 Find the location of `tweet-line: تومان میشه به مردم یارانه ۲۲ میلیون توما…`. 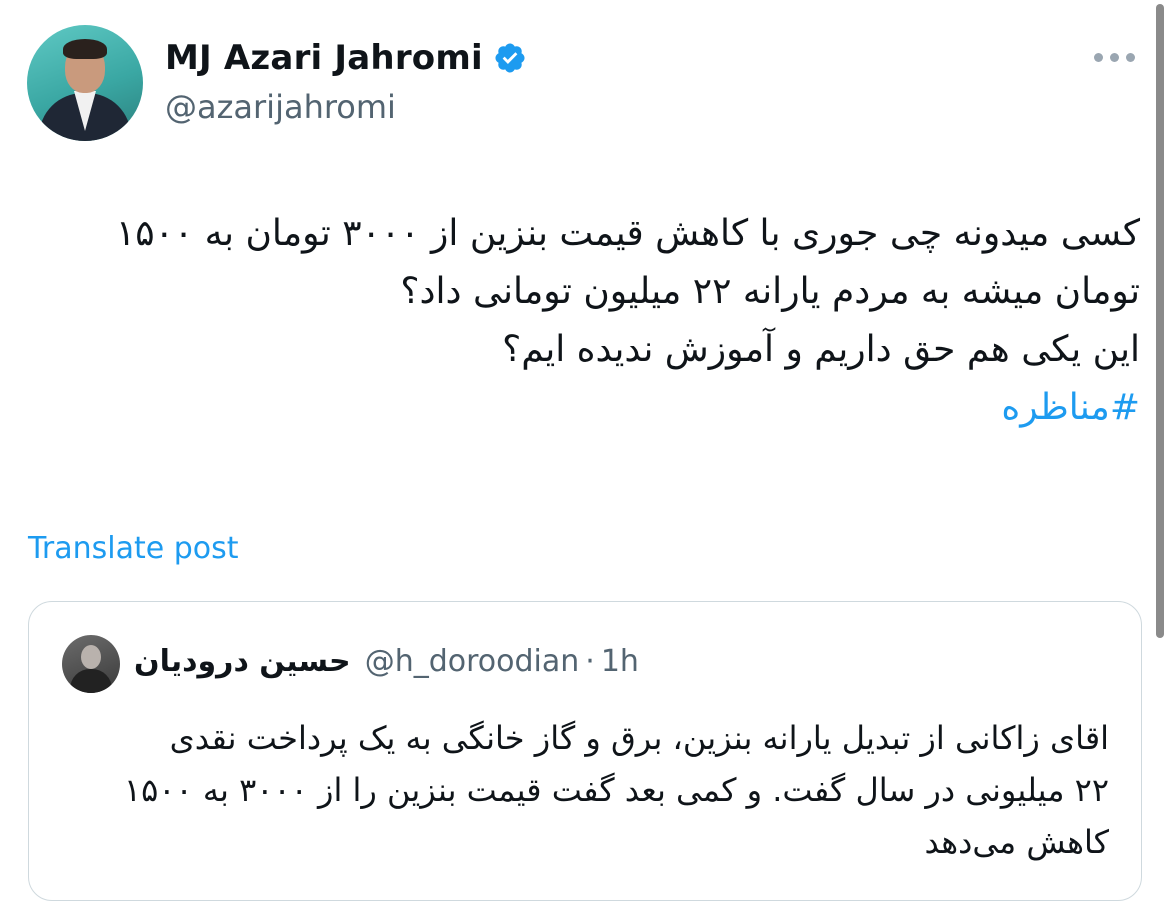

tweet-line: تومان میشه به مردم یارانه ۲۲ میلیون توما… is located at coordinates (770, 291).